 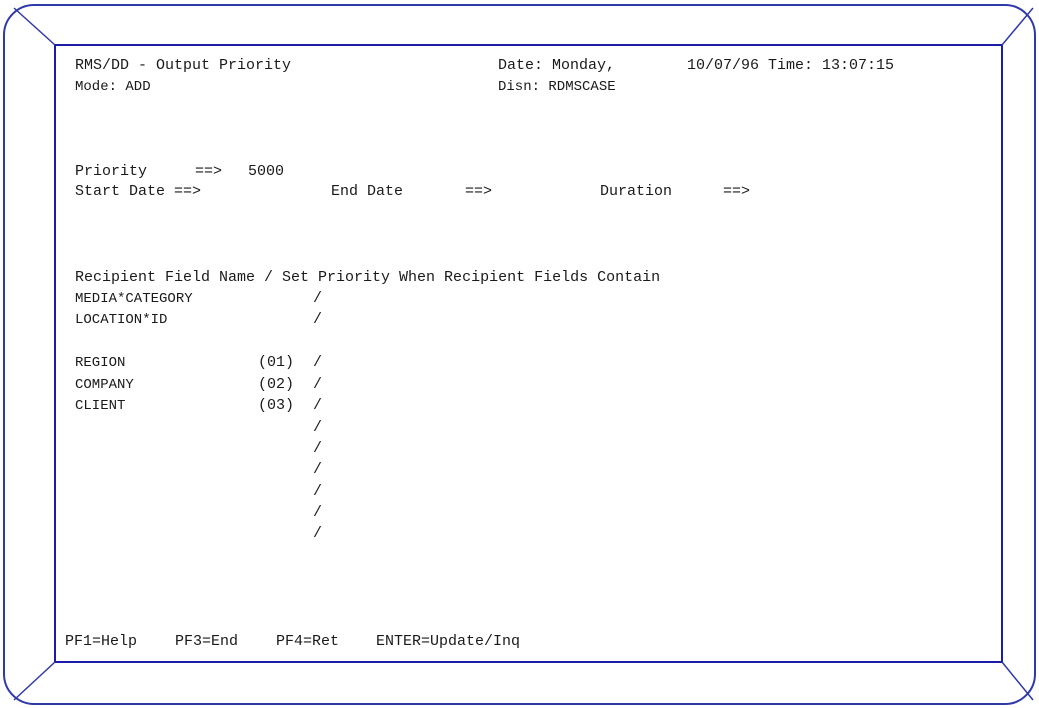 I want to click on date-time: 10/07/96 Time: 13:07:15, so click(x=791, y=65).